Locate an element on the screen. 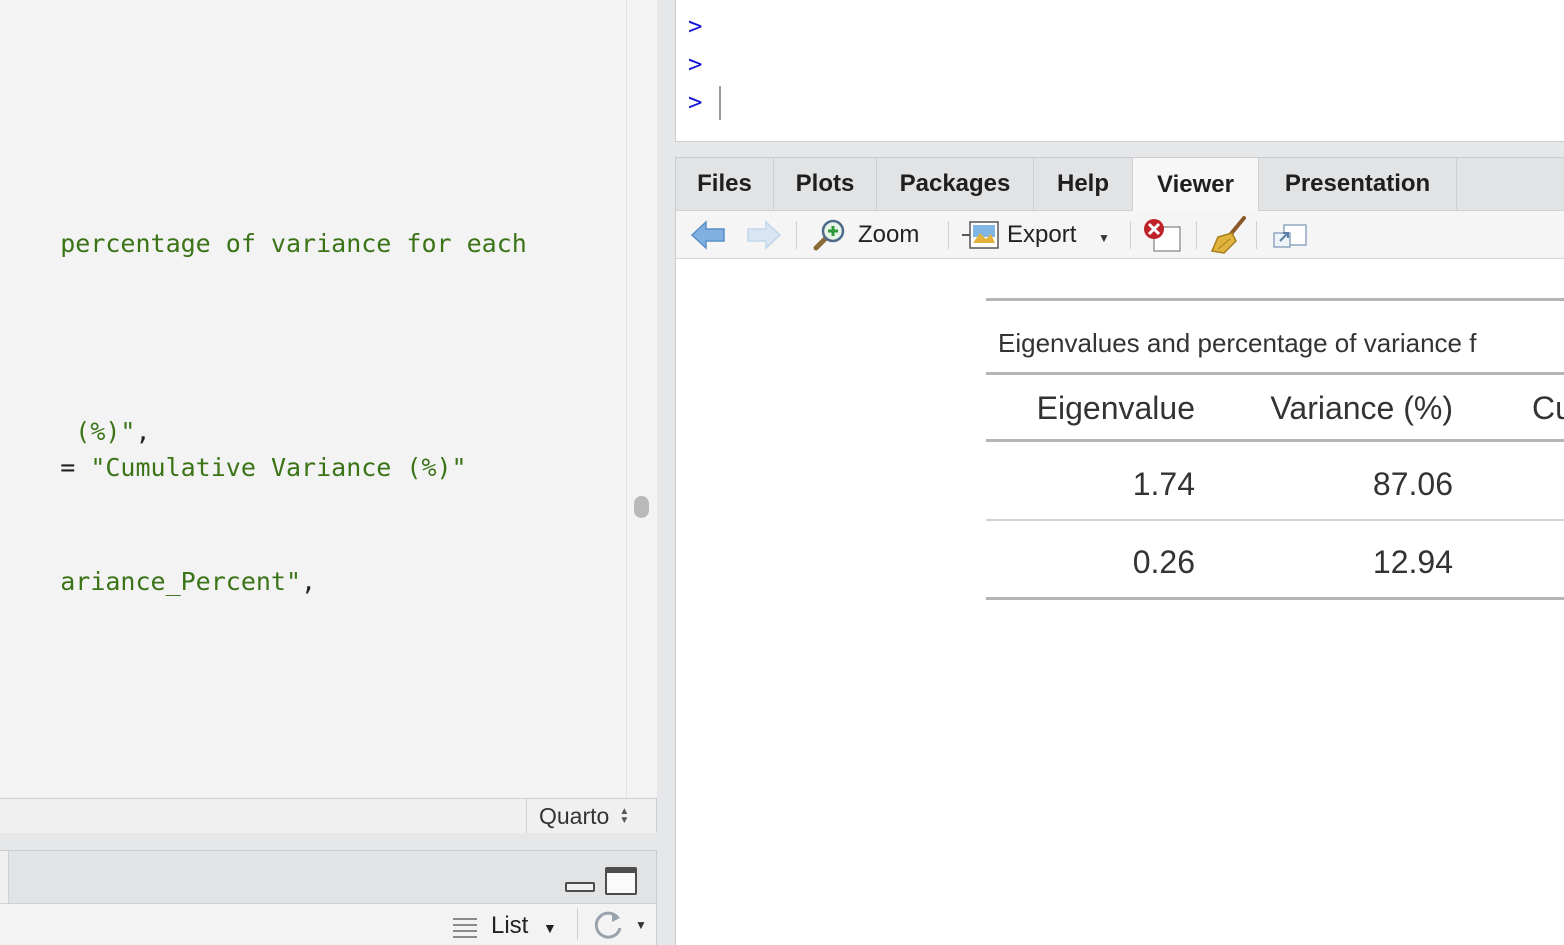 The height and width of the screenshot is (945, 1564). language-selector: Quarto ▲ ▼ is located at coordinates (591, 816).